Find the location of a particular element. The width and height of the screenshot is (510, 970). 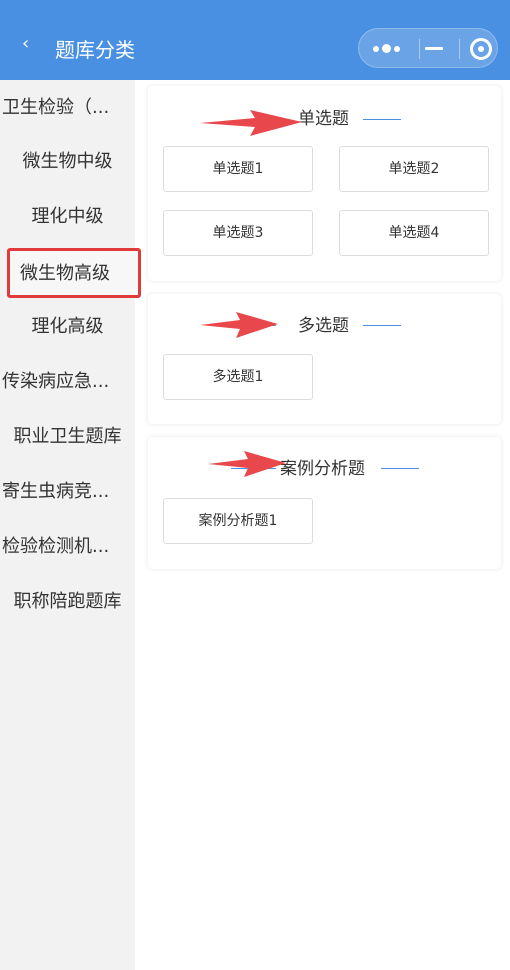

sidebar-item-selected: 微生物高级 is located at coordinates (74, 273).